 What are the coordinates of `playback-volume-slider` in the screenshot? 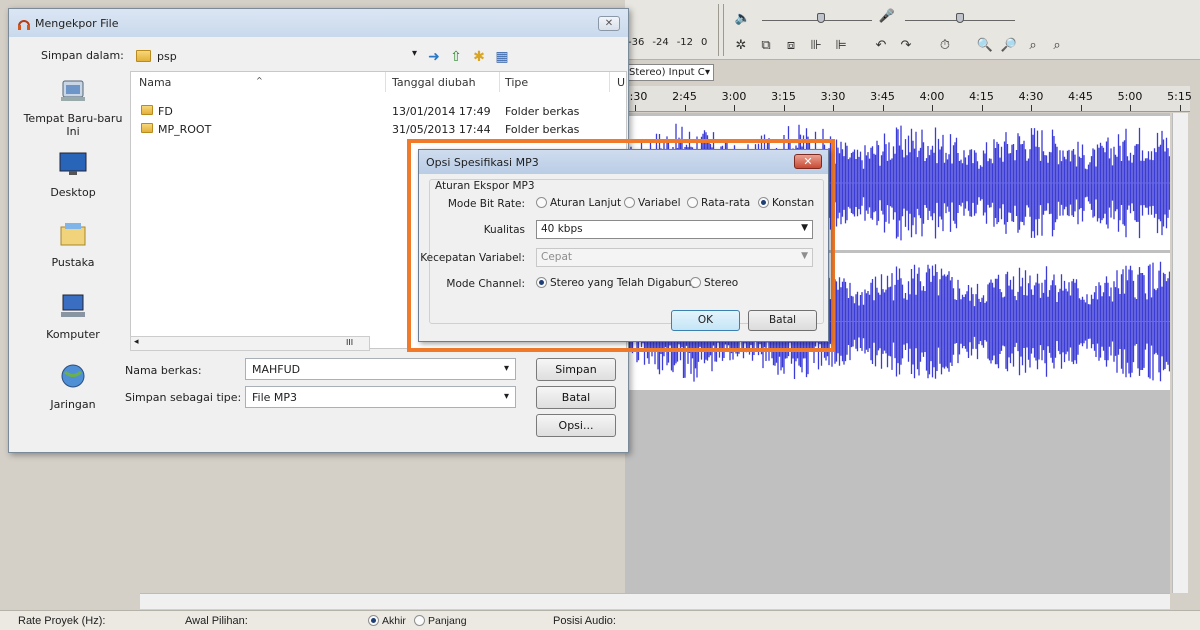 It's located at (821, 18).